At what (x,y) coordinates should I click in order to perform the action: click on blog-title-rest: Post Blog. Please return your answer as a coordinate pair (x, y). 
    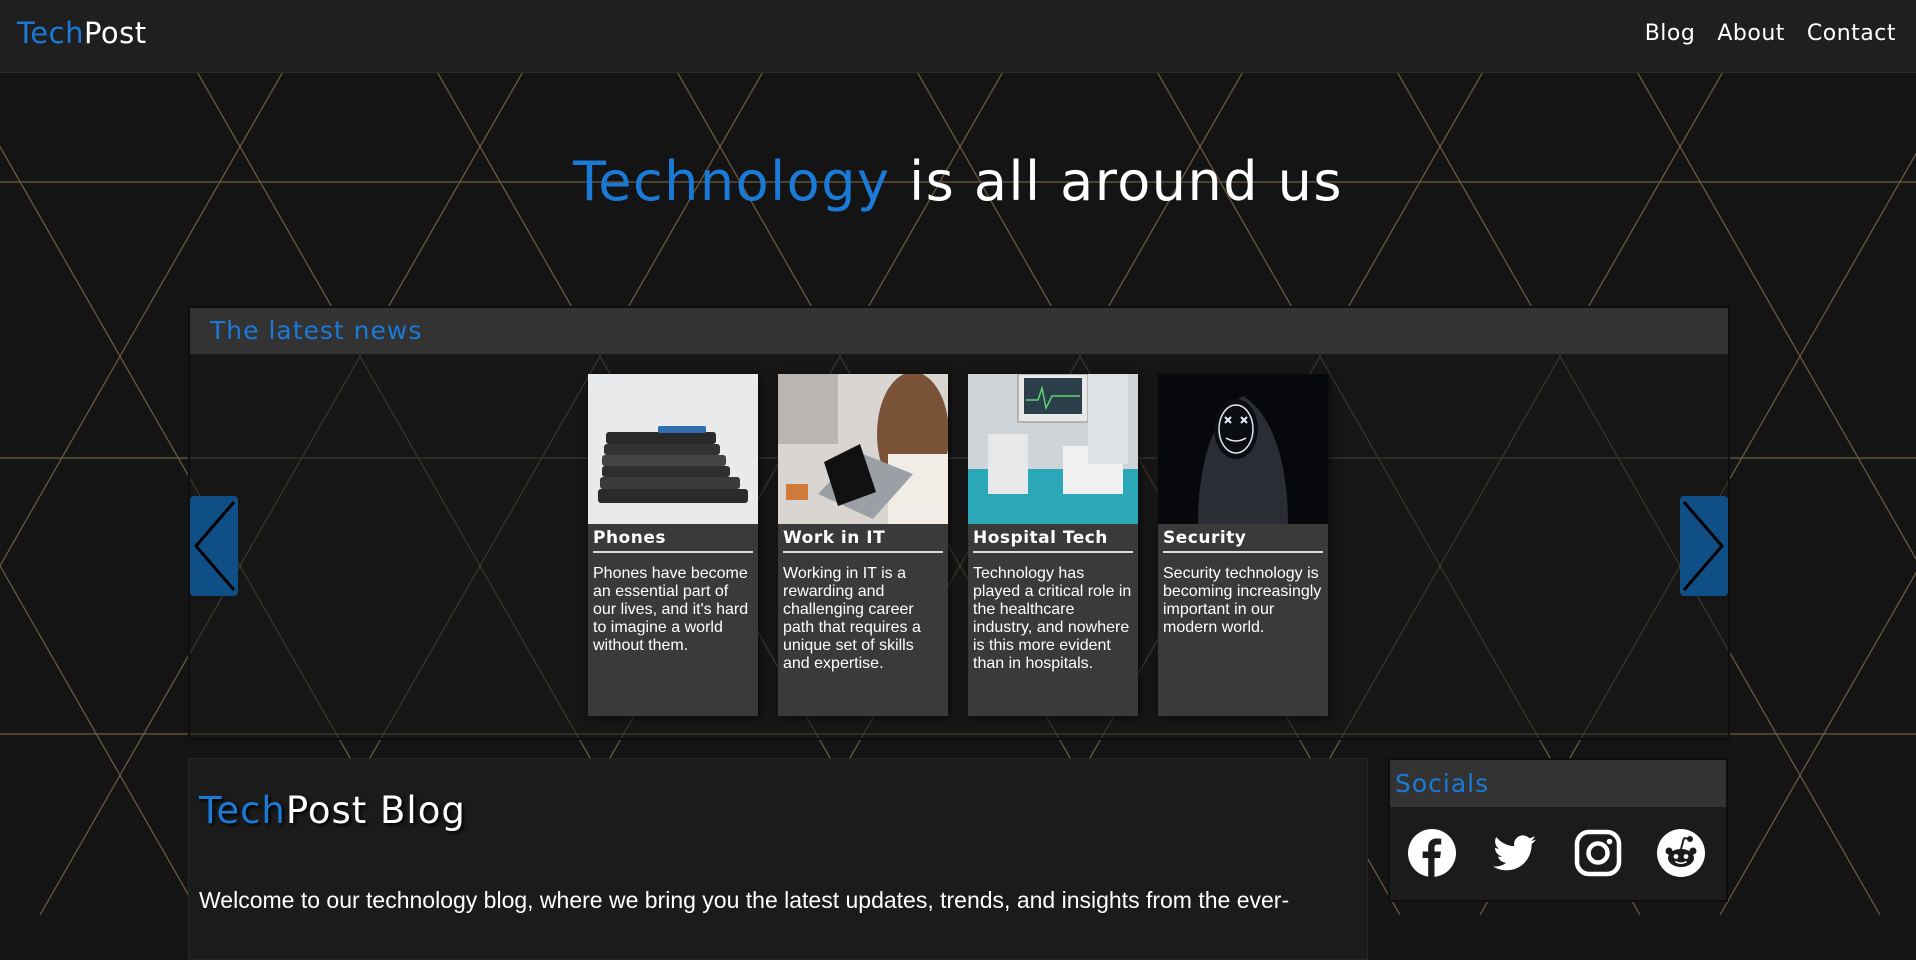
    Looking at the image, I should click on (375, 810).